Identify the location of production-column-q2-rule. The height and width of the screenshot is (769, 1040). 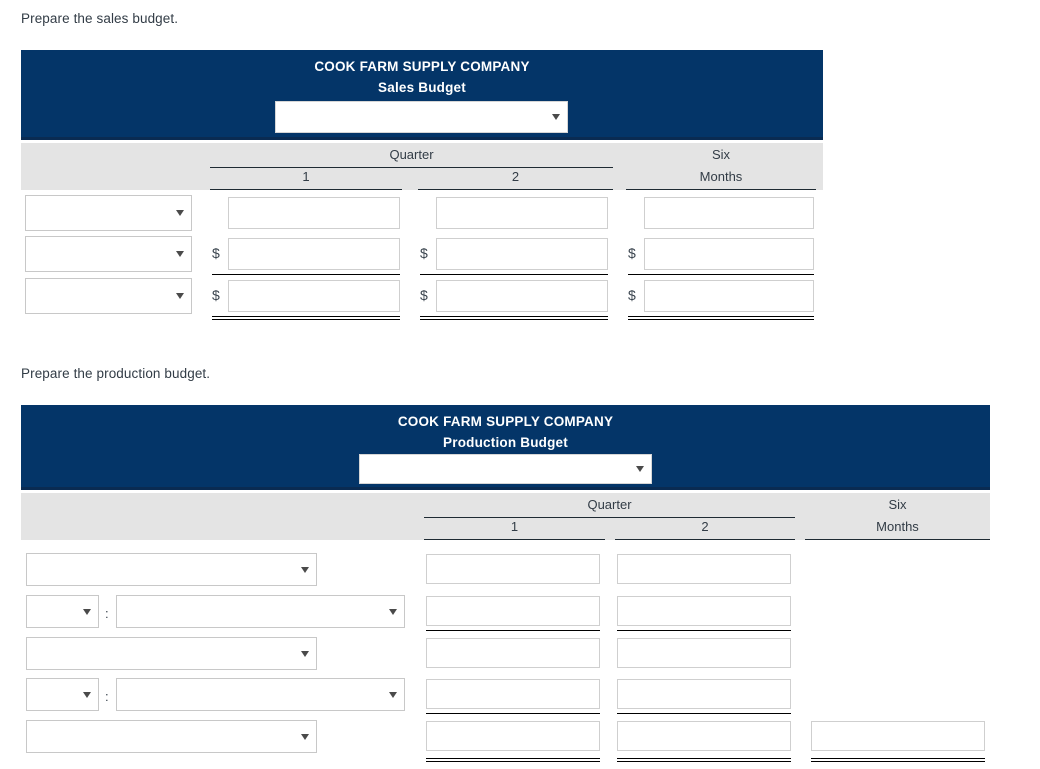
(705, 539).